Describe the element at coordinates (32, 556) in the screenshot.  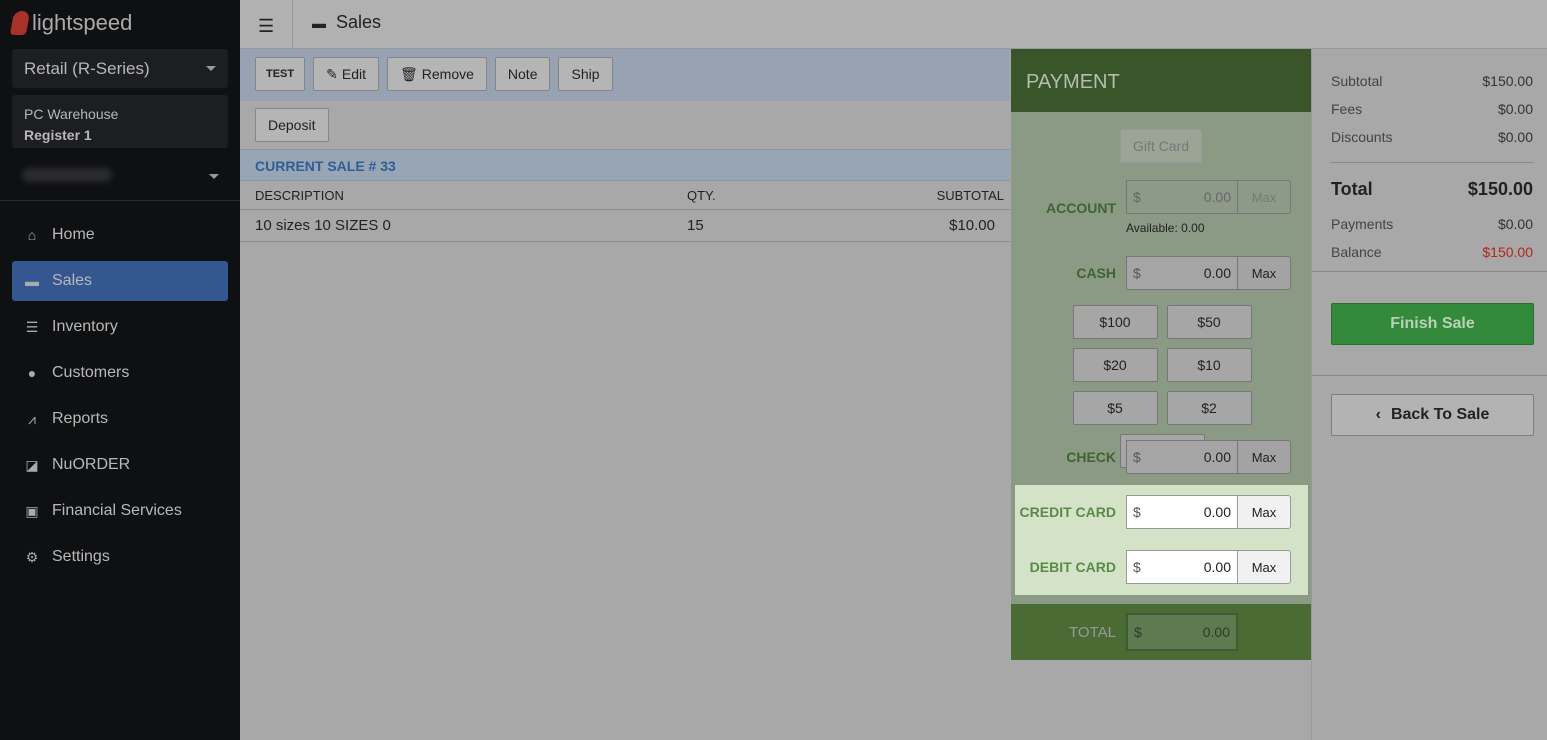
I see `gear-icon: ⚙` at that location.